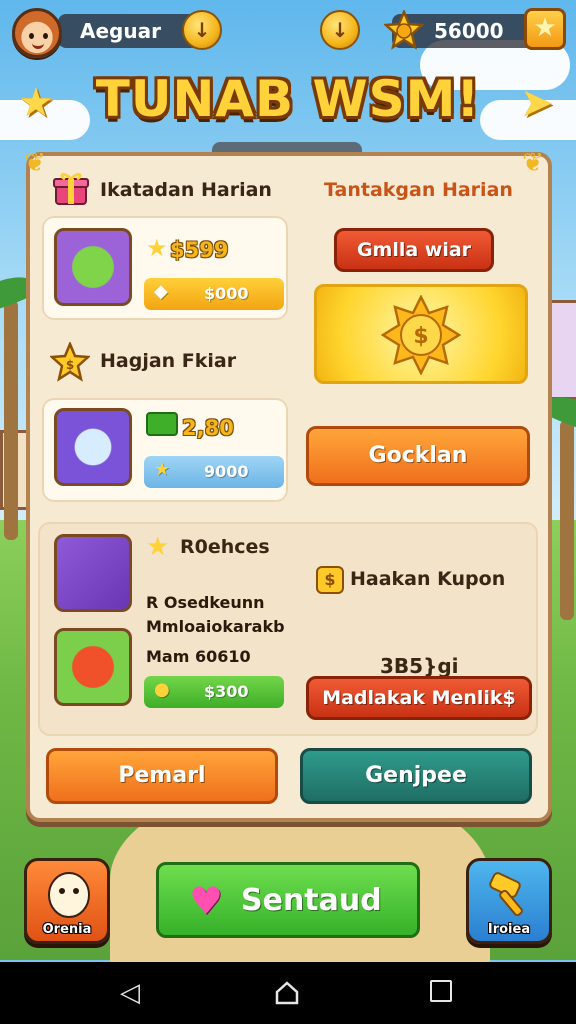  What do you see at coordinates (419, 698) in the screenshot?
I see `kupon-button: Madlakak Menlik$` at bounding box center [419, 698].